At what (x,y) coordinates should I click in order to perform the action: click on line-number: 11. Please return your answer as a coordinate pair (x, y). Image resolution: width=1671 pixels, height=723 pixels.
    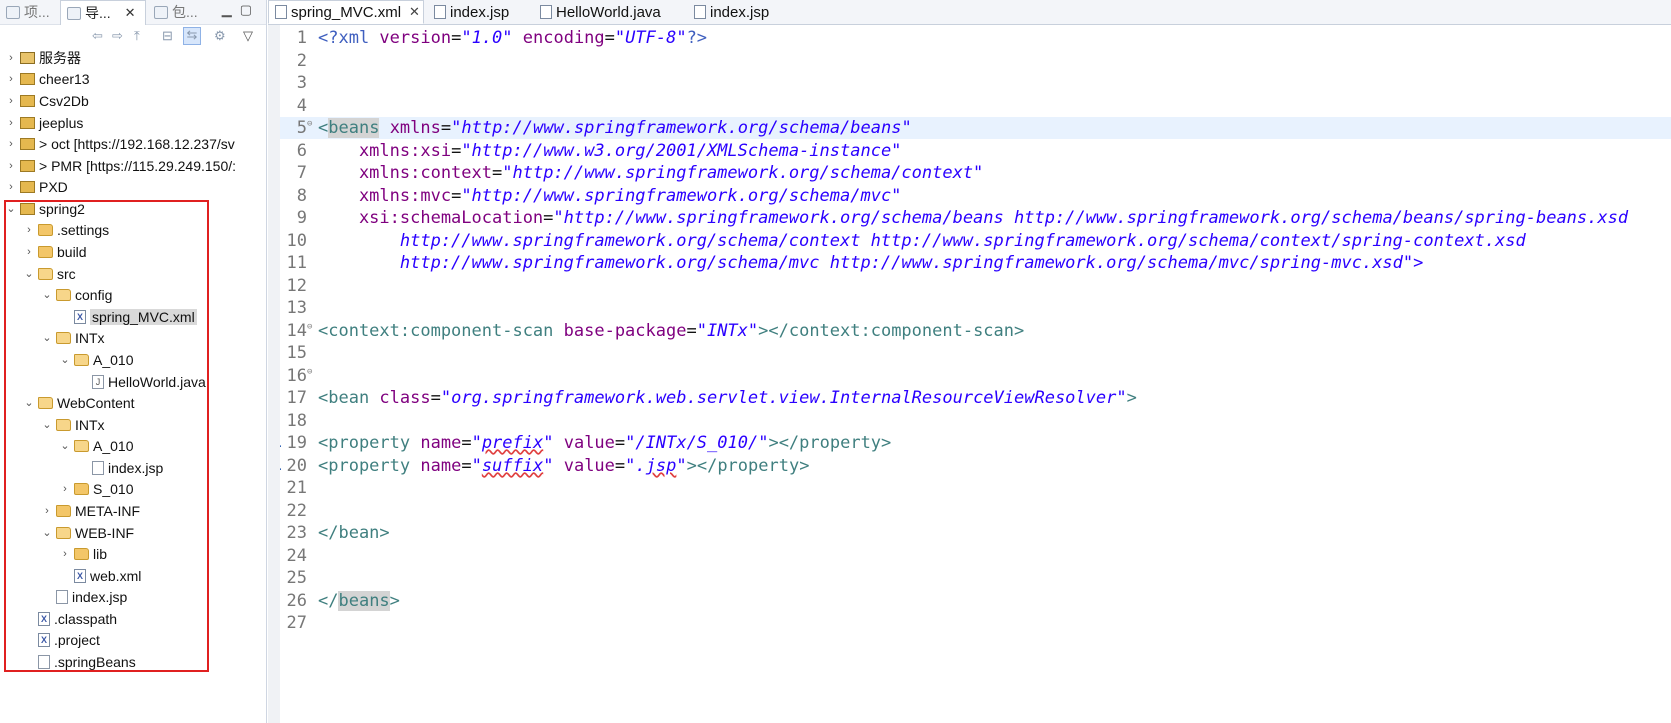
    Looking at the image, I should click on (296, 263).